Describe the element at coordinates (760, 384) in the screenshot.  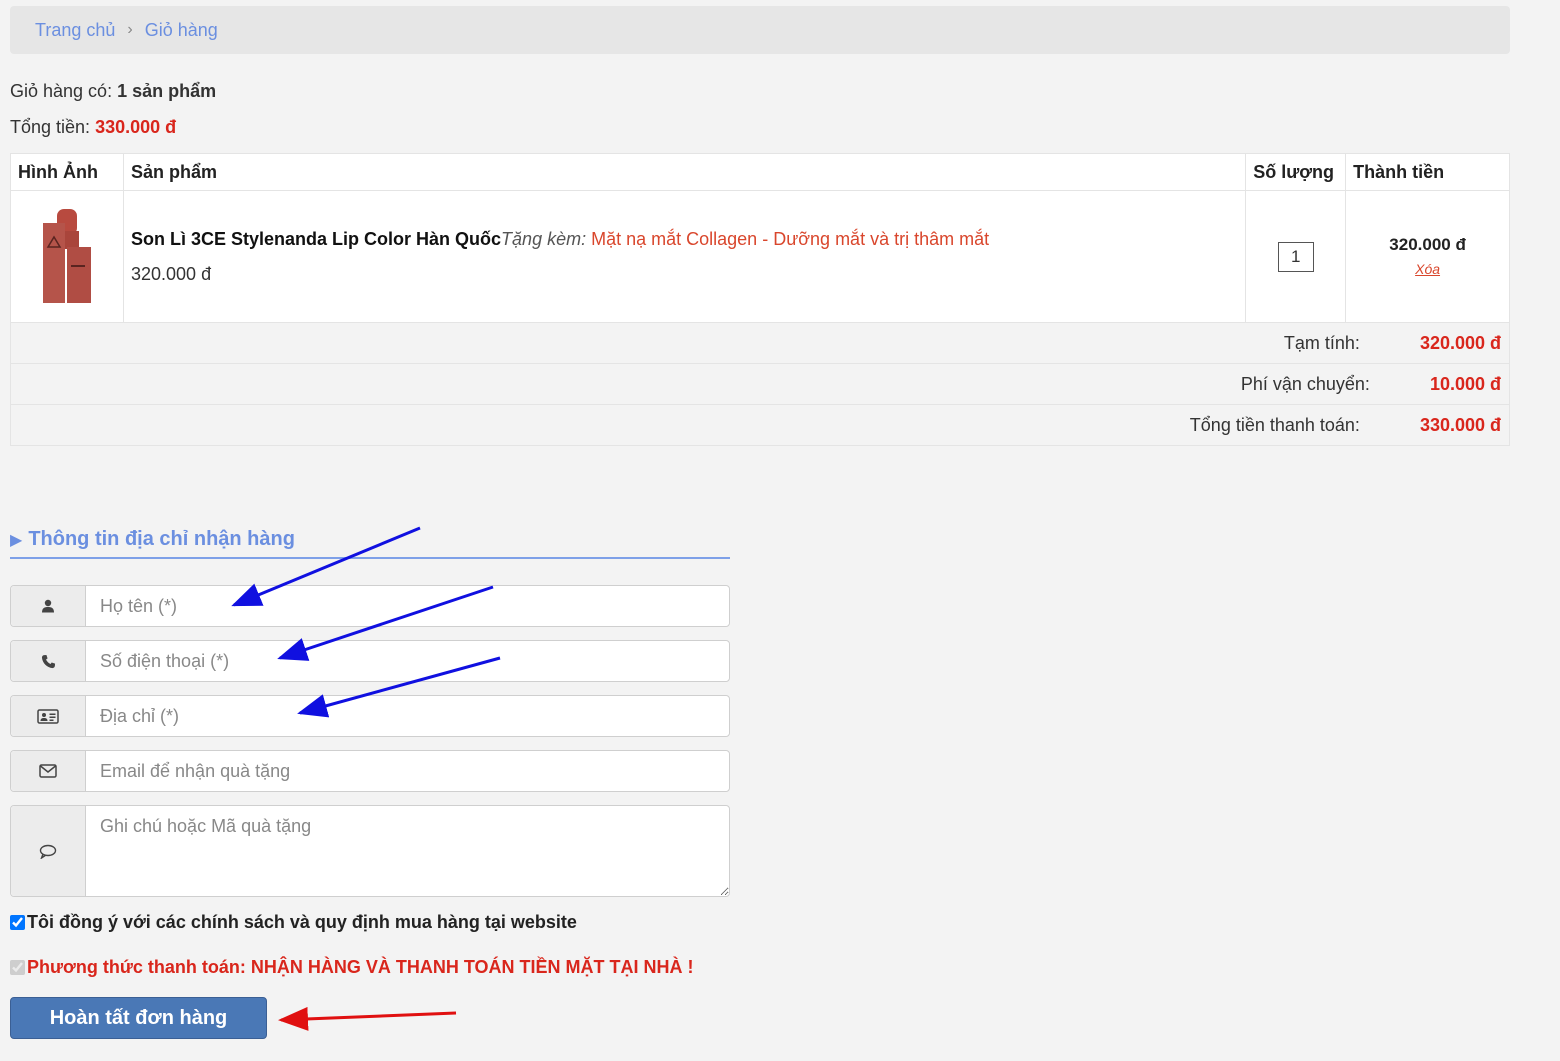
I see `shipping-fee-row: Phí vận chuyển: 10.000 đ` at that location.